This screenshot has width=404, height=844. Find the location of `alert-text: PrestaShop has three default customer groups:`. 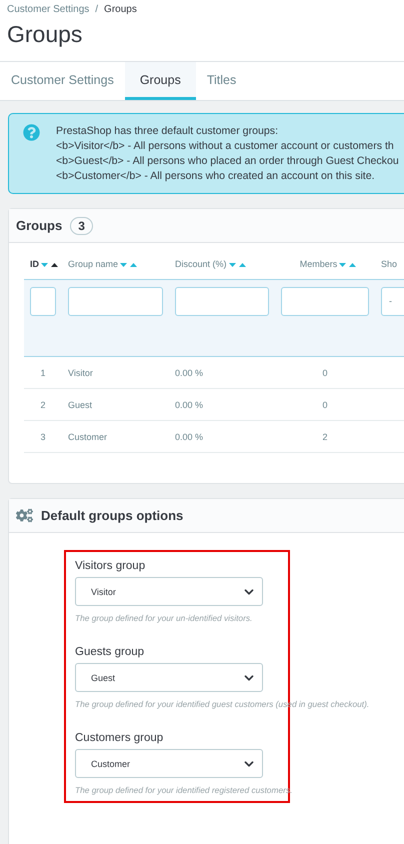

alert-text: PrestaShop has three default customer groups: is located at coordinates (168, 131).